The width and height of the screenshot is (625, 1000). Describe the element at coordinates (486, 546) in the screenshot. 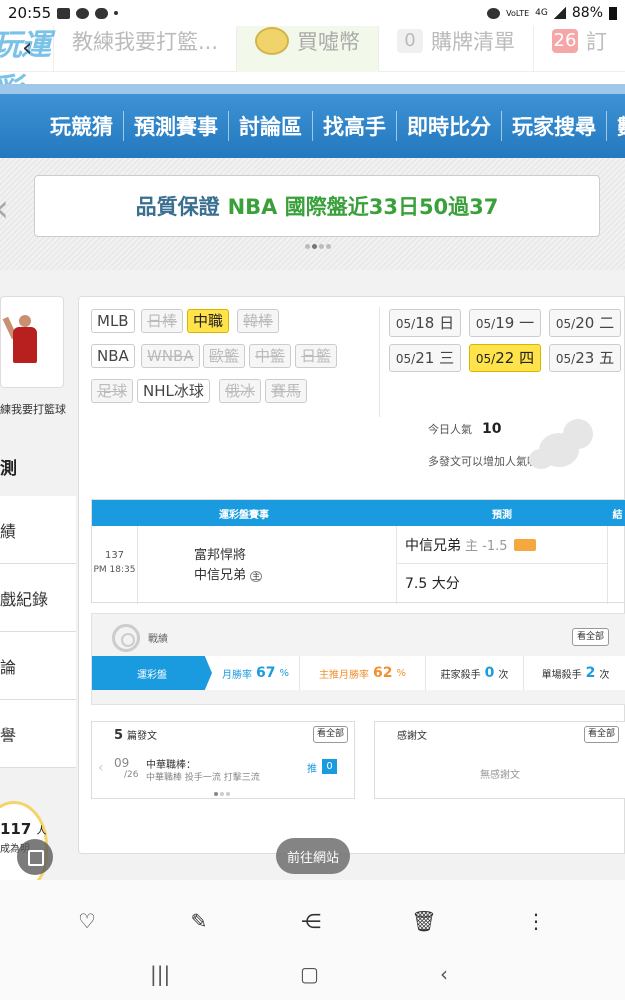

I see `pick-line: 主 -1.5` at that location.